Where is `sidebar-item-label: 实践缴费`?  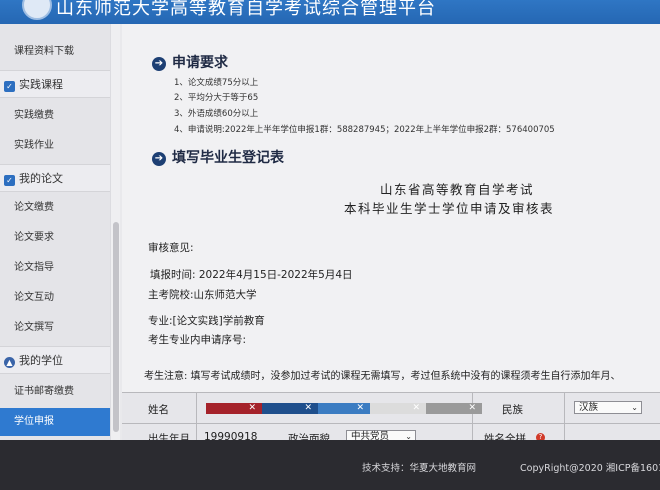
sidebar-item-label: 实践缴费 is located at coordinates (34, 115).